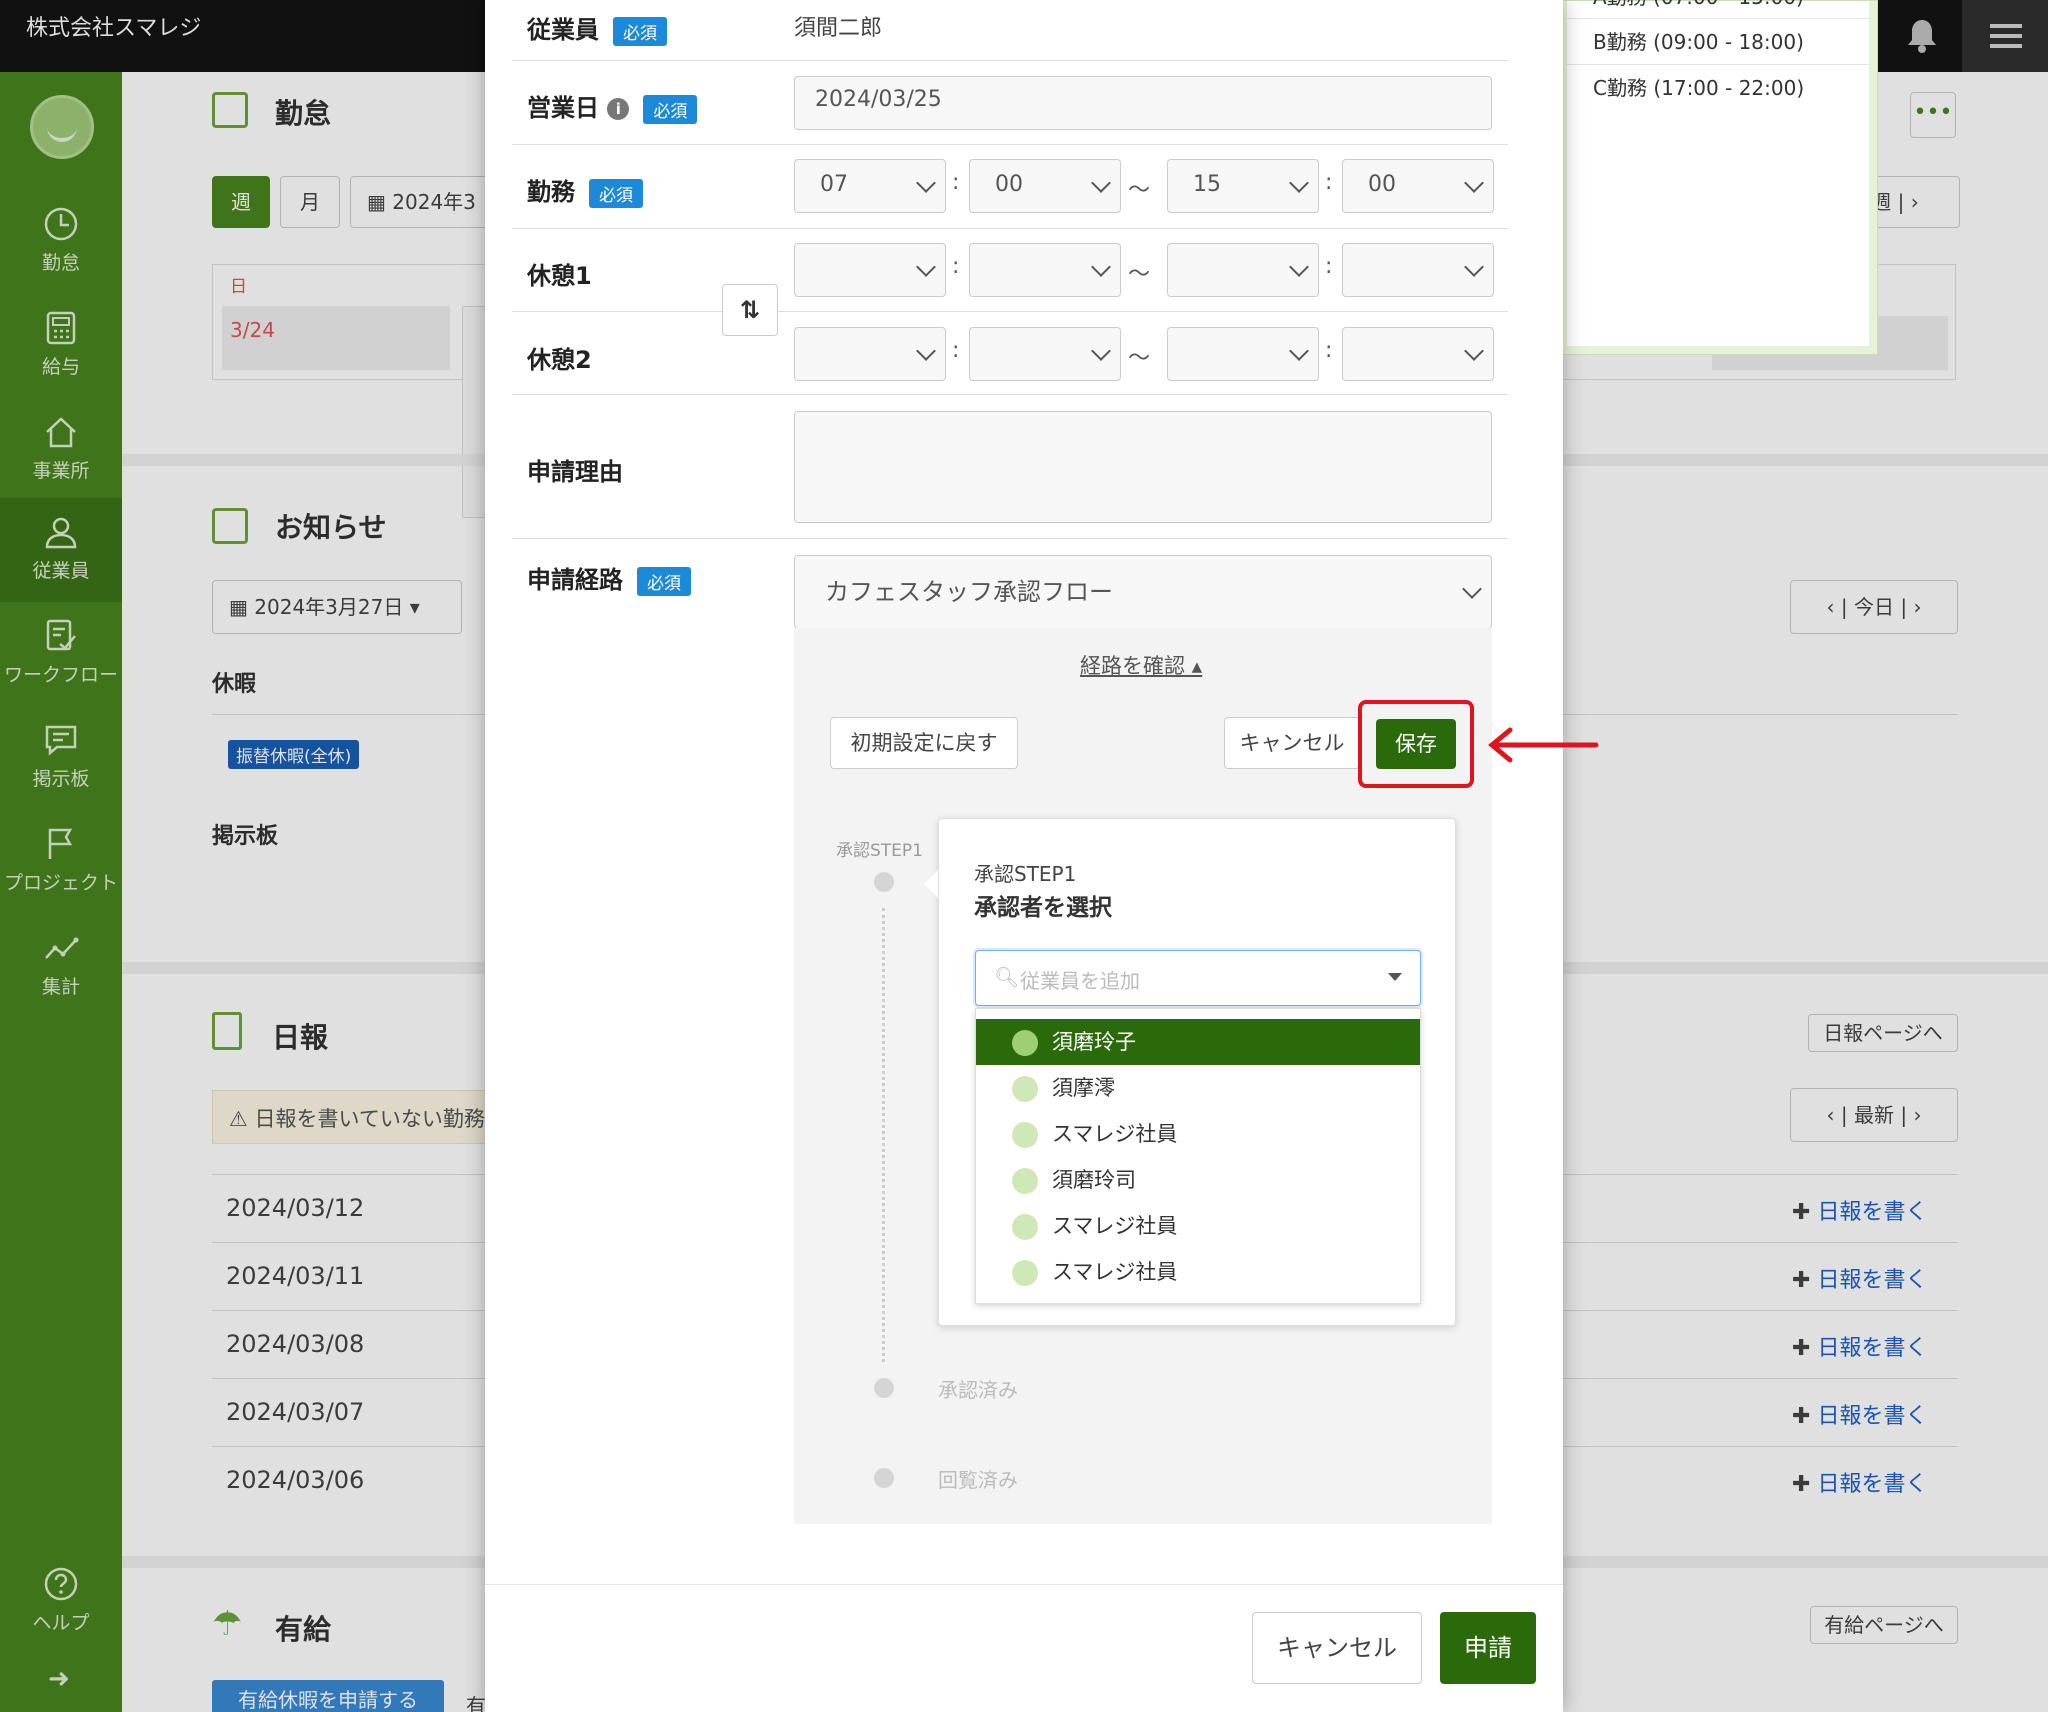 The image size is (2048, 1712). What do you see at coordinates (1718, 9) in the screenshot?
I see `shift-option: A勤務 (07:00 - 15:00)` at bounding box center [1718, 9].